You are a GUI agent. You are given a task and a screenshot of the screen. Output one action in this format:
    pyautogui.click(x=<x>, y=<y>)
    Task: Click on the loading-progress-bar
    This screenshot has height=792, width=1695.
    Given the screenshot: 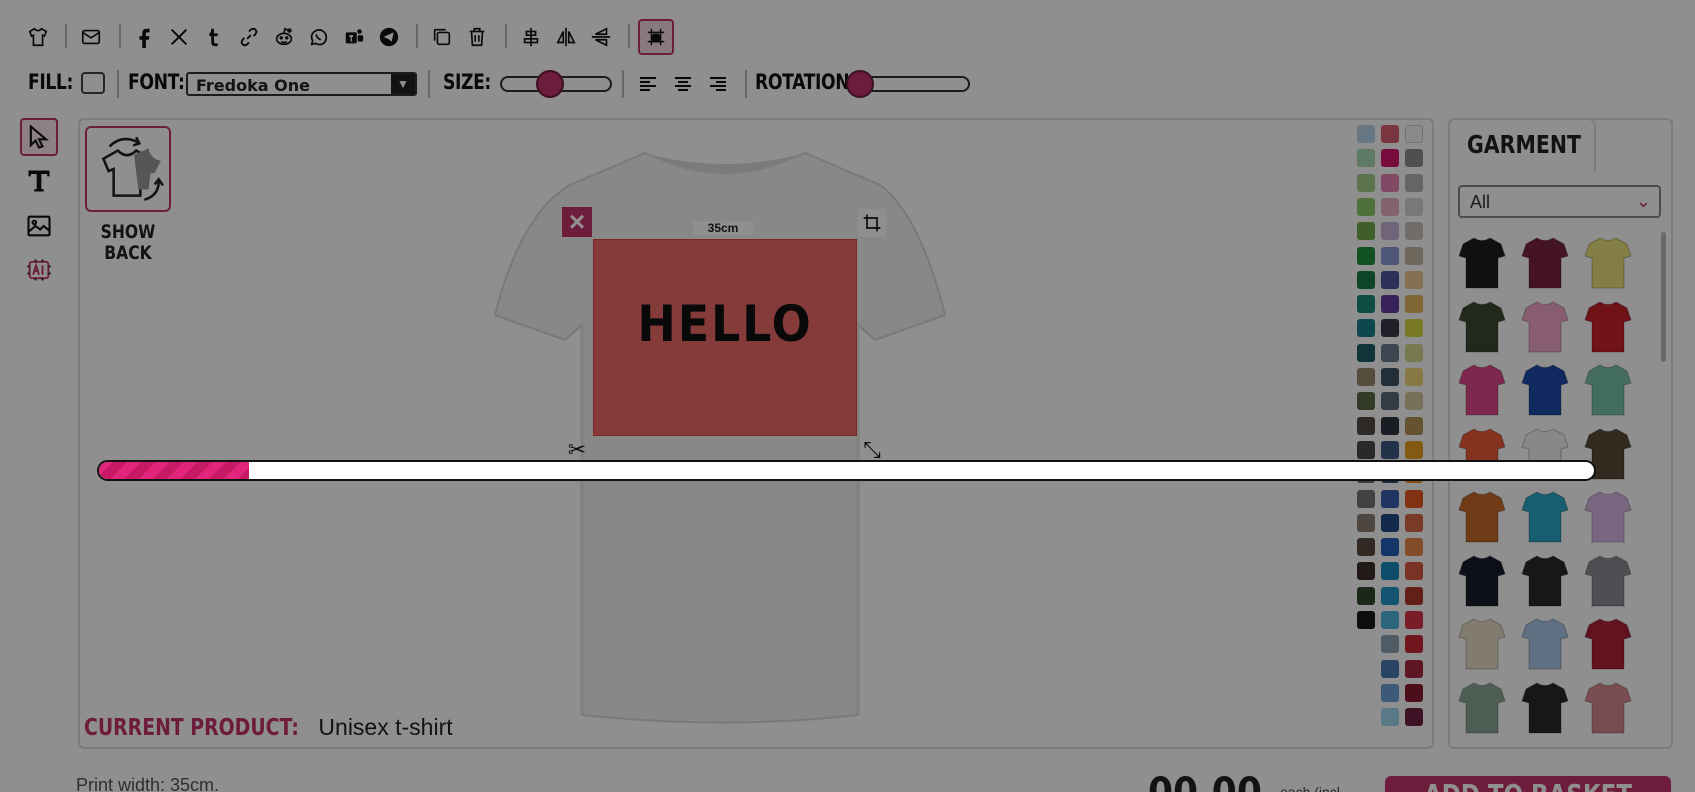 What is the action you would take?
    pyautogui.click(x=846, y=470)
    